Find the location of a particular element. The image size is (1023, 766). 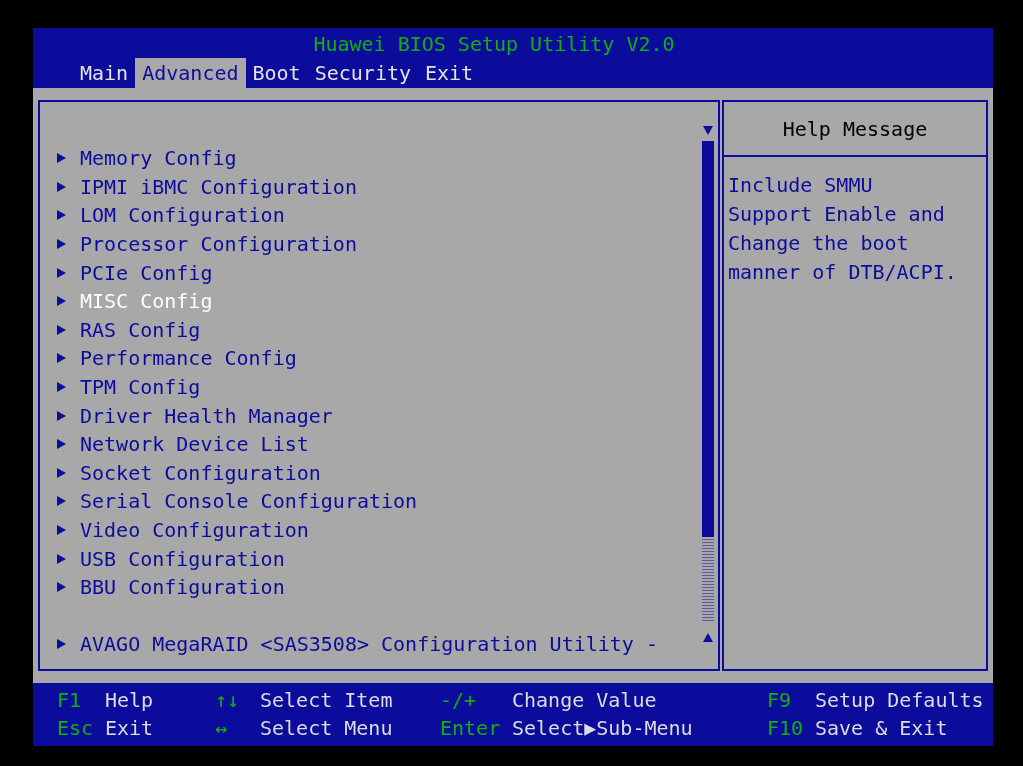

scroll-thumb is located at coordinates (708, 339).